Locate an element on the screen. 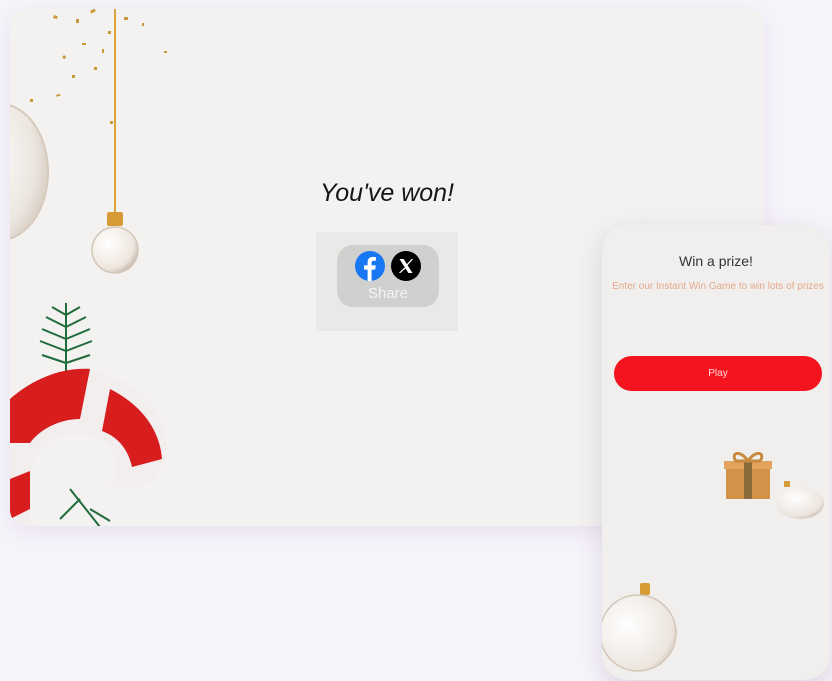 This screenshot has height=681, width=832. small-ornament-decoration is located at coordinates (800, 500).